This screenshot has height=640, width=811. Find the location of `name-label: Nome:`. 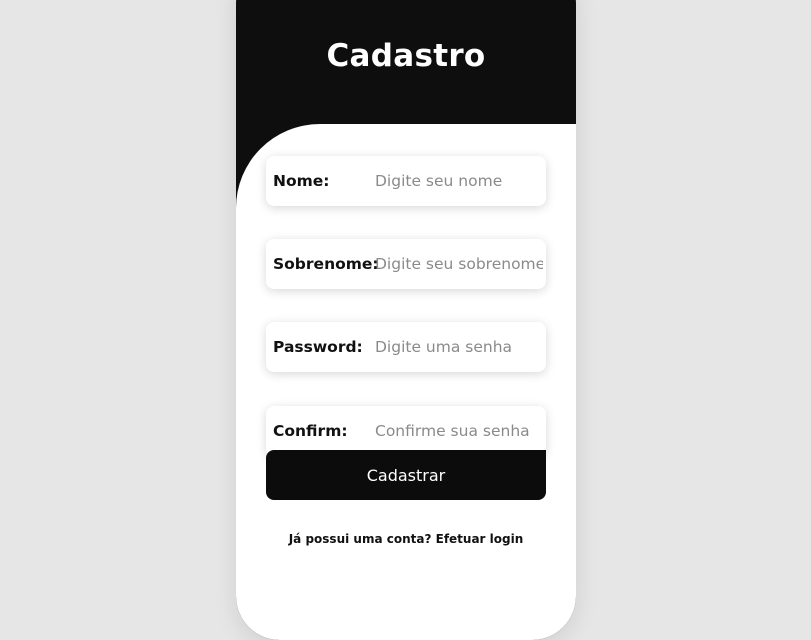

name-label: Nome: is located at coordinates (301, 181).